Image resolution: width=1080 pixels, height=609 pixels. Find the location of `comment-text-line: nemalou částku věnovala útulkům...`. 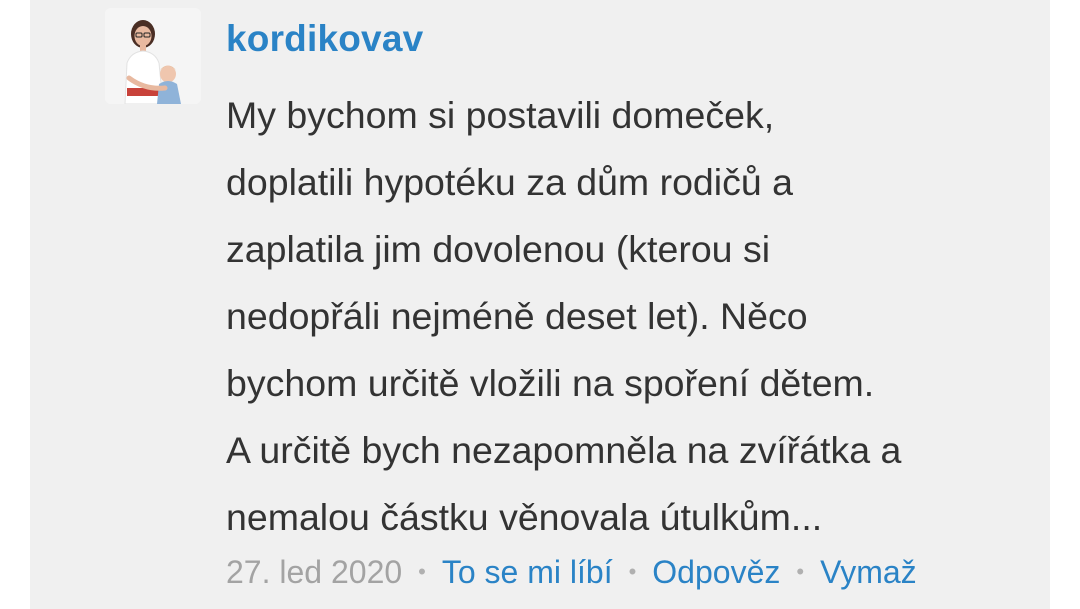

comment-text-line: nemalou částku věnovala útulkům... is located at coordinates (524, 517).